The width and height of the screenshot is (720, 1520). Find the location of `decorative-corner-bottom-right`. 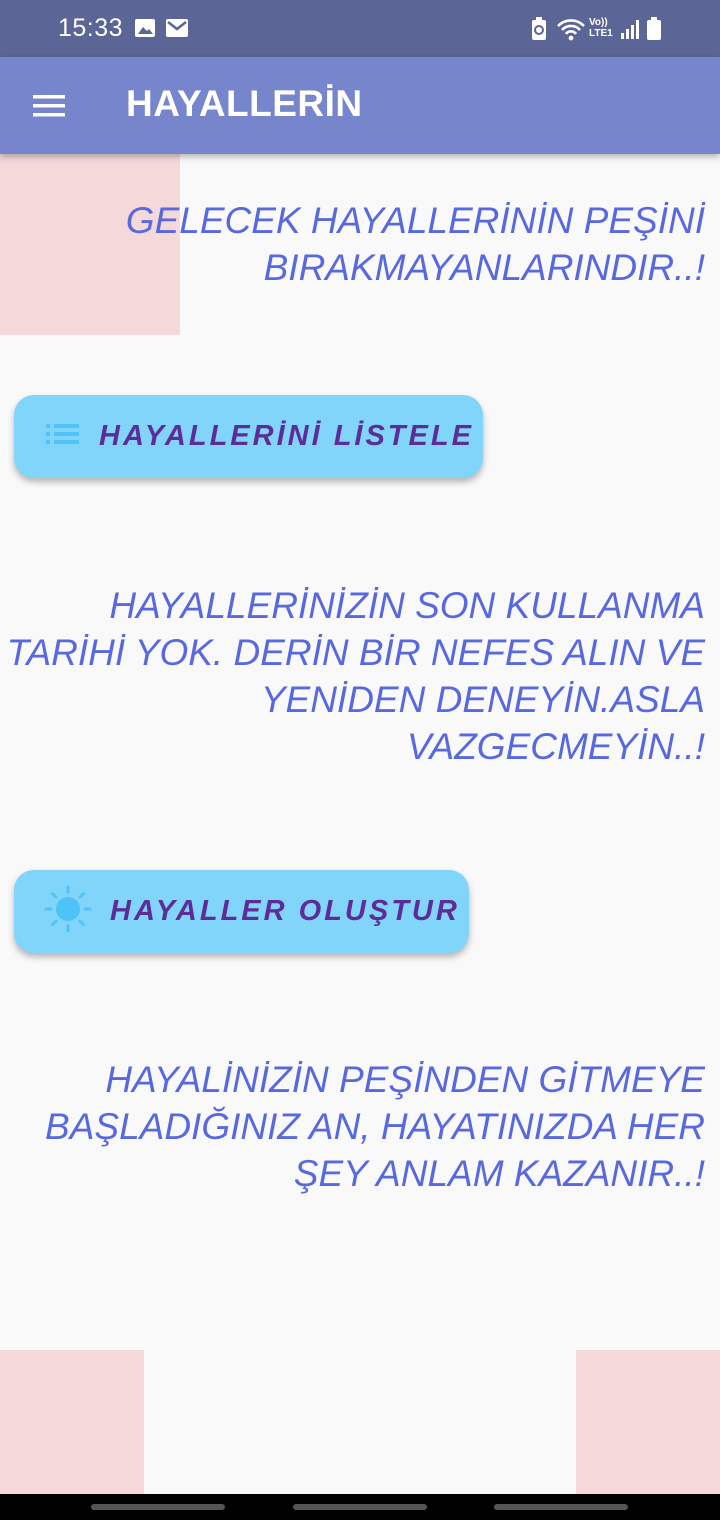

decorative-corner-bottom-right is located at coordinates (648, 1422).